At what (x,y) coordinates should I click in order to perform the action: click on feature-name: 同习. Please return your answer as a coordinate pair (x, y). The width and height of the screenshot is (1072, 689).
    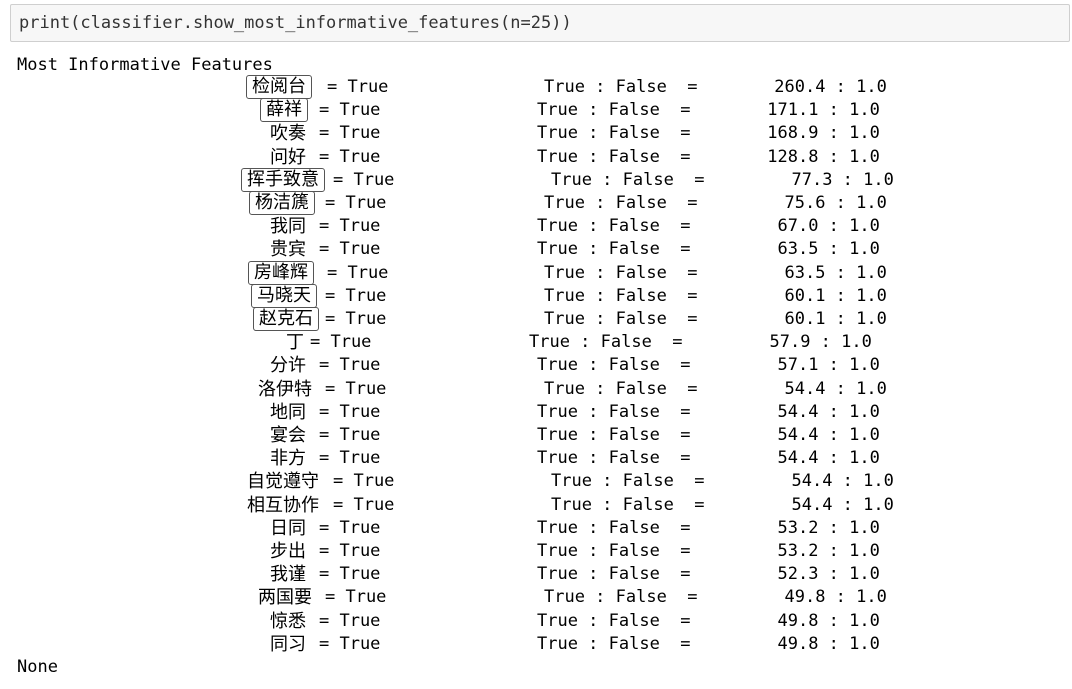
    Looking at the image, I should click on (288, 644).